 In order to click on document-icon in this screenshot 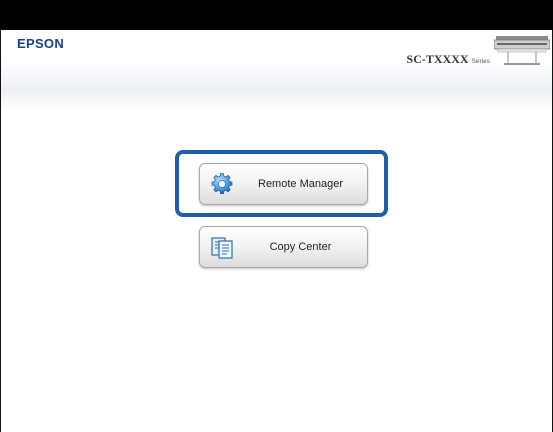, I will do `click(222, 248)`.